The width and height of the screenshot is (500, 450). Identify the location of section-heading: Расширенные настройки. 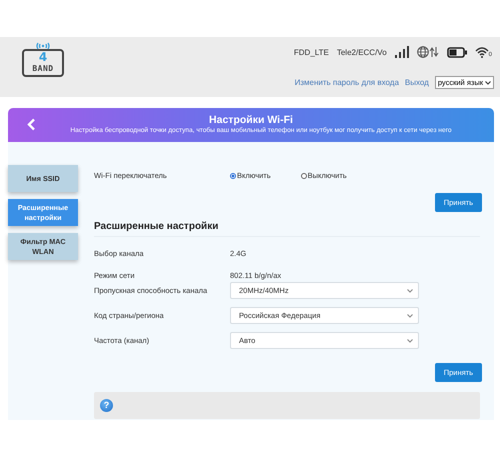
(287, 229).